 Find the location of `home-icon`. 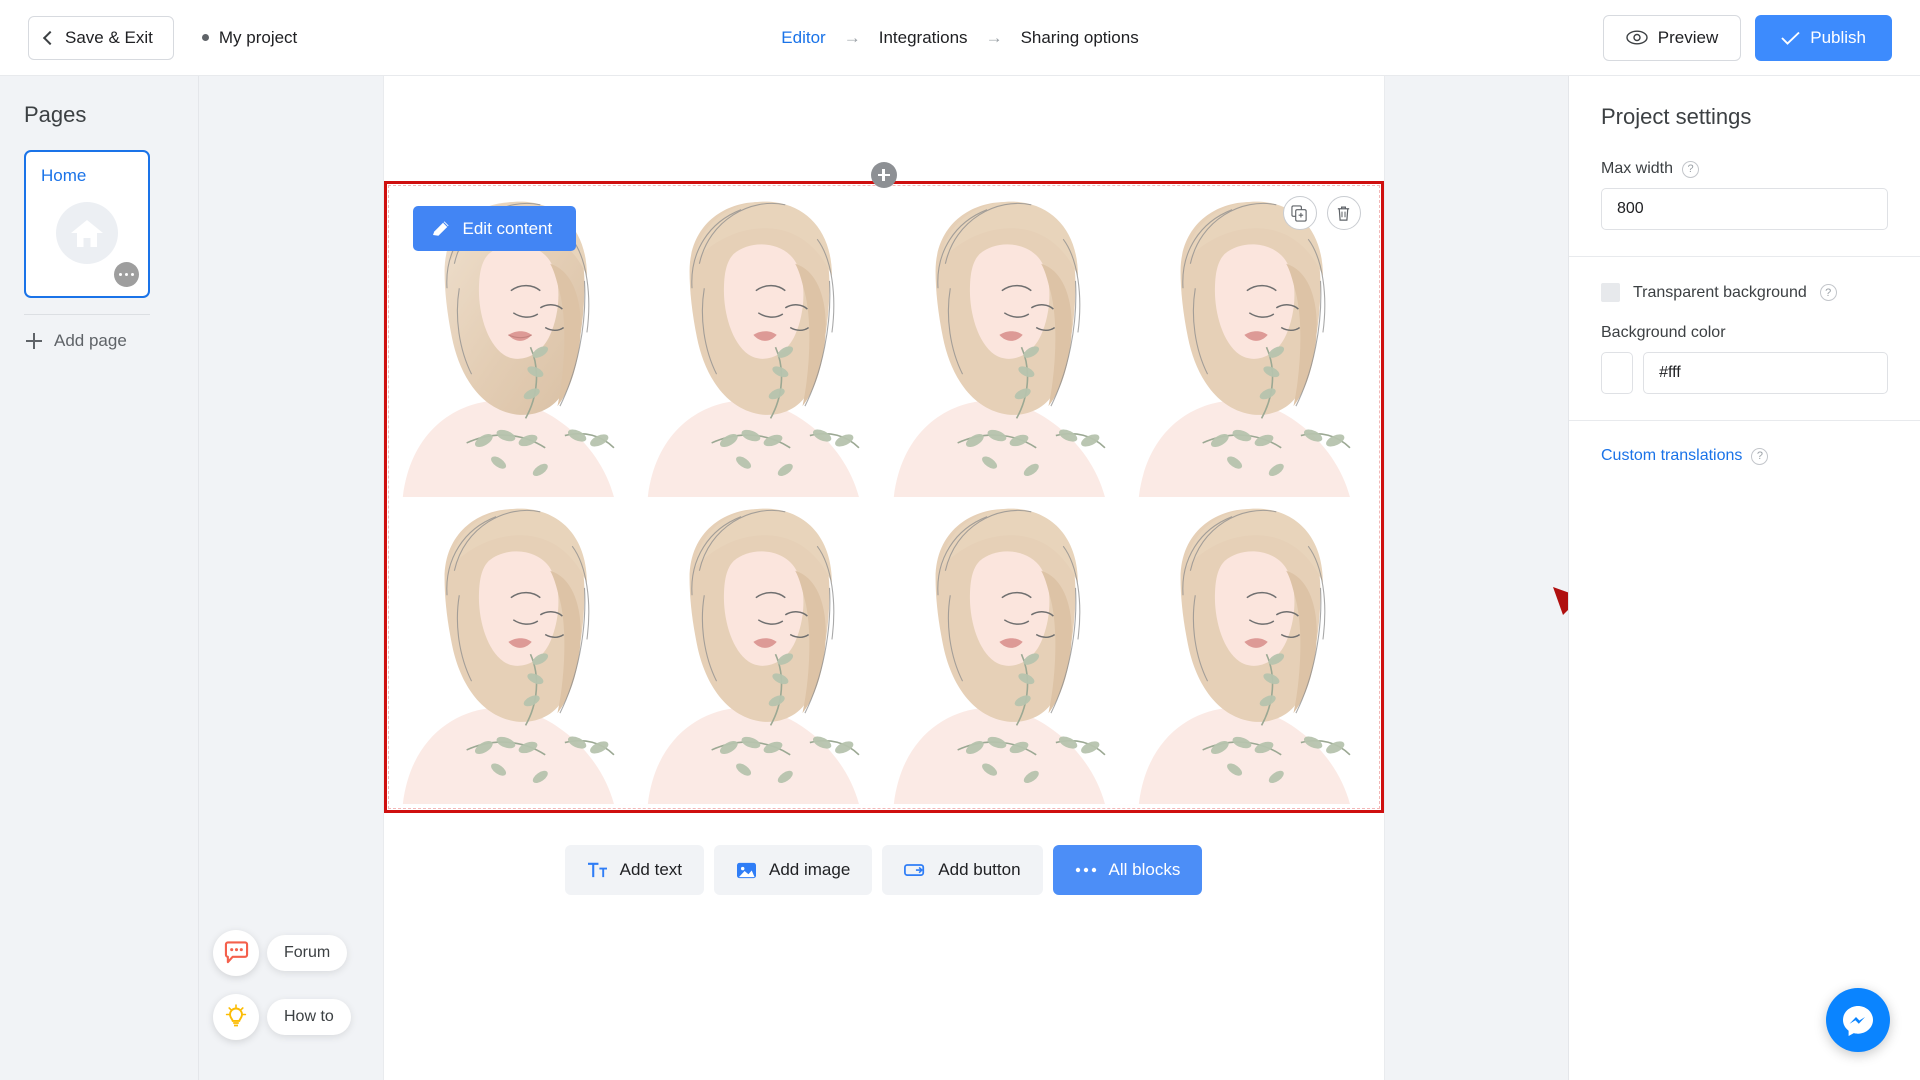

home-icon is located at coordinates (87, 233).